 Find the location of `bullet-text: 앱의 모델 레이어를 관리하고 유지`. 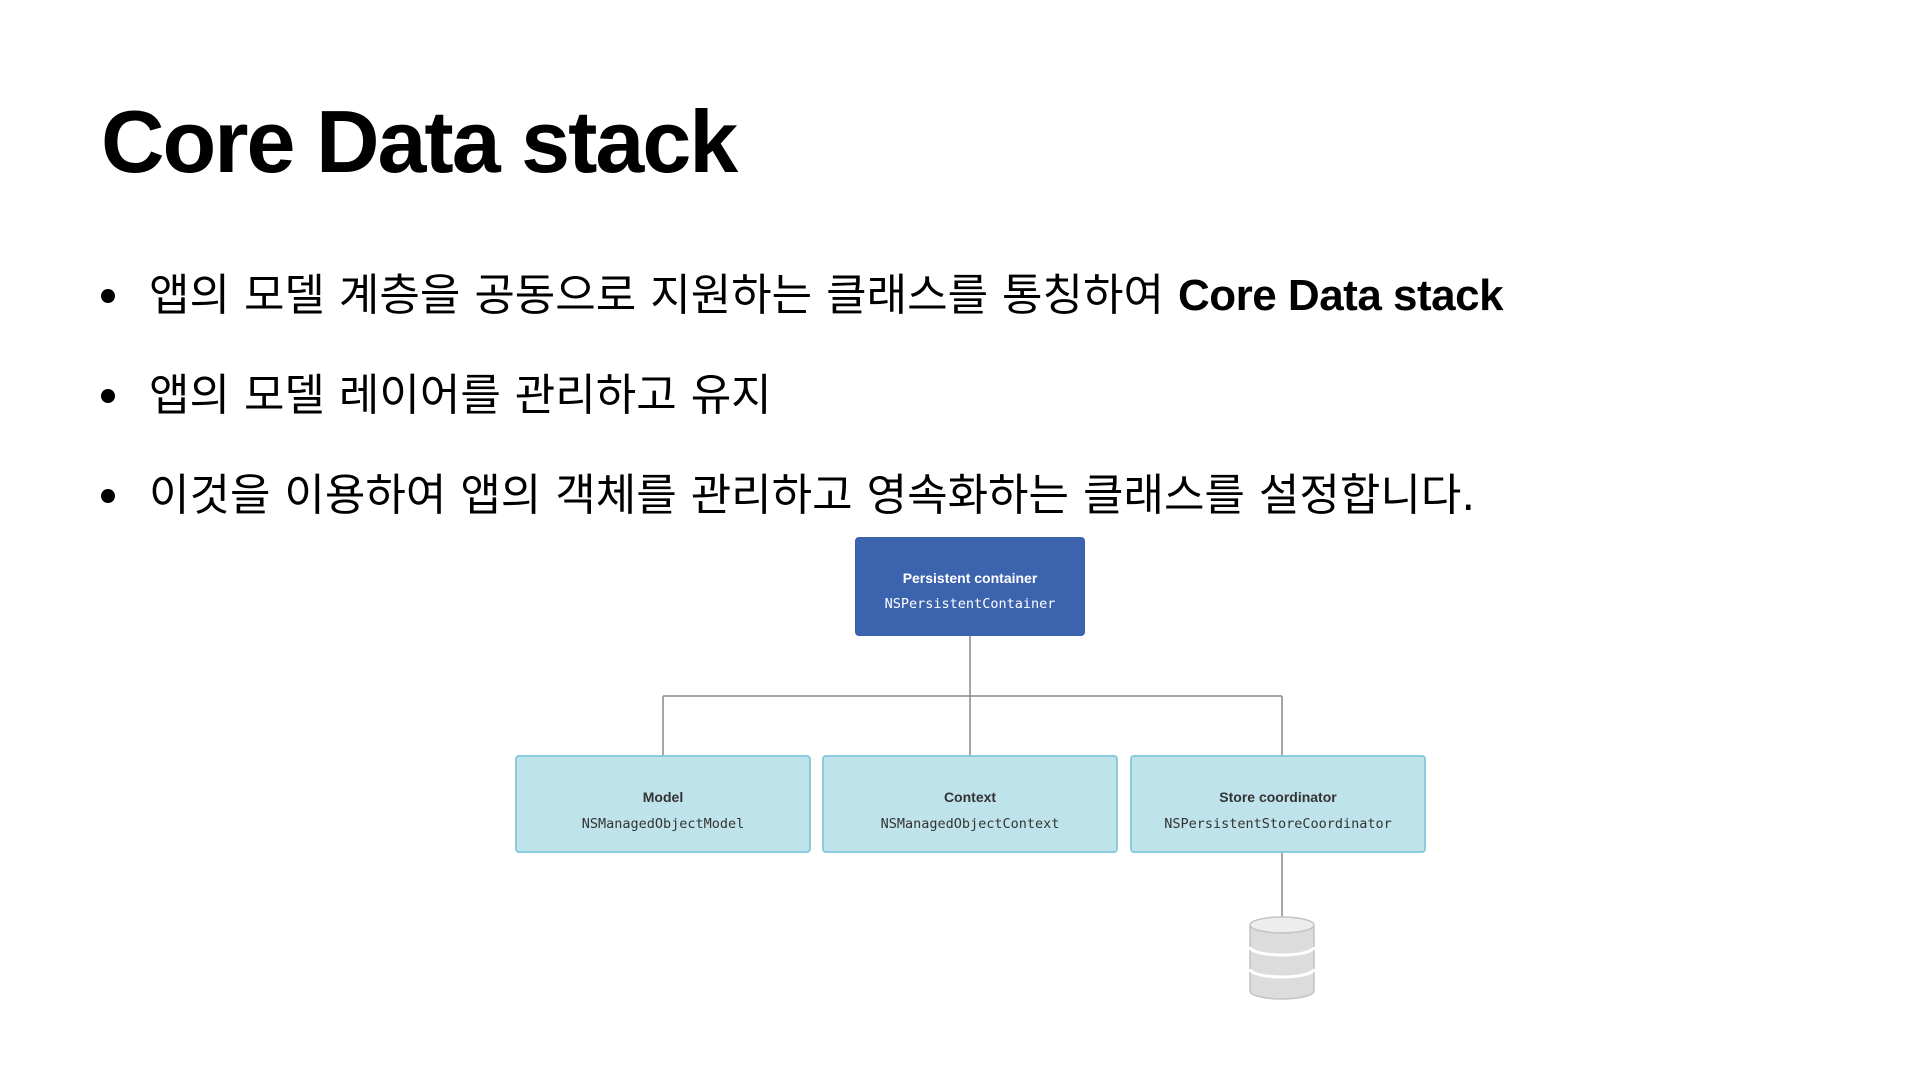

bullet-text: 앱의 모델 레이어를 관리하고 유지 is located at coordinates (460, 395).